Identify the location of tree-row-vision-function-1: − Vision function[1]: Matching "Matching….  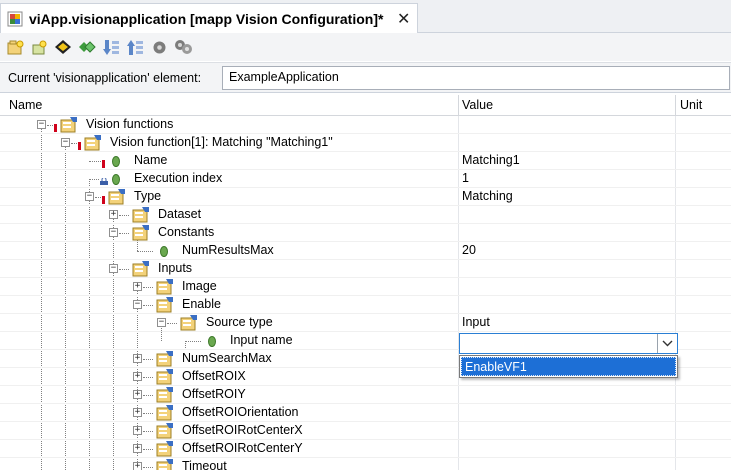
(365, 143).